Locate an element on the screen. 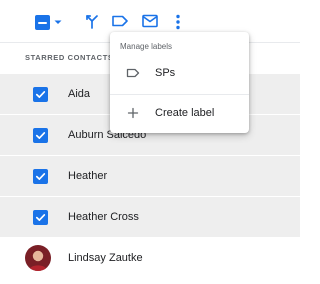 The height and width of the screenshot is (284, 320). caret-down-icon is located at coordinates (58, 22).